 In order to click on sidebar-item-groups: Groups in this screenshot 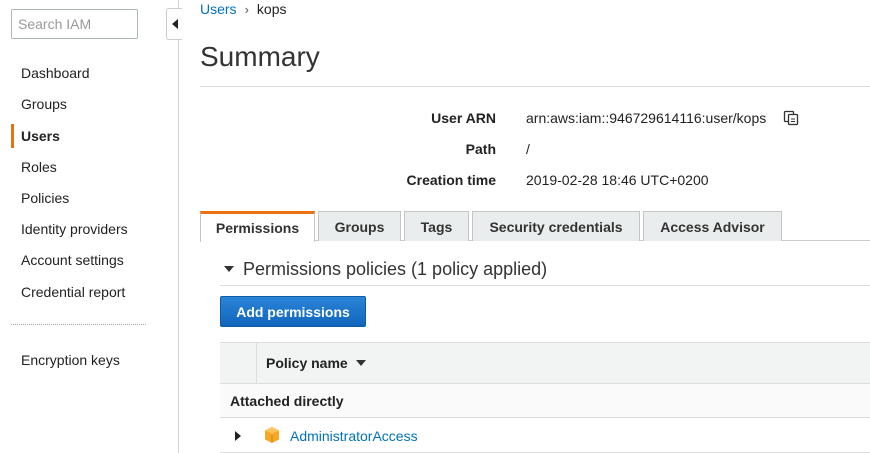, I will do `click(85, 104)`.